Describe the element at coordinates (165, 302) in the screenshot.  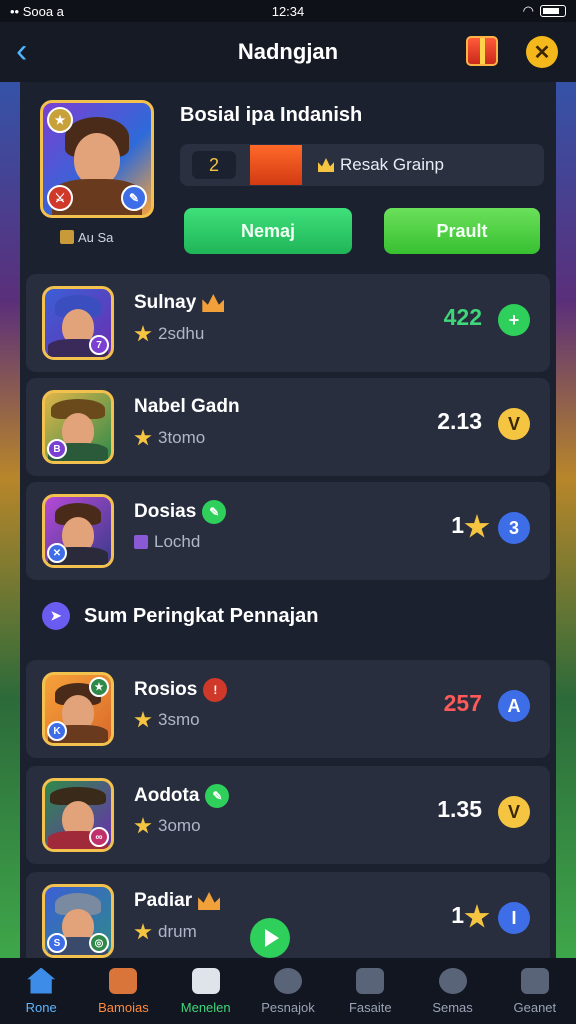
I see `player-name-text: Sulnay` at that location.